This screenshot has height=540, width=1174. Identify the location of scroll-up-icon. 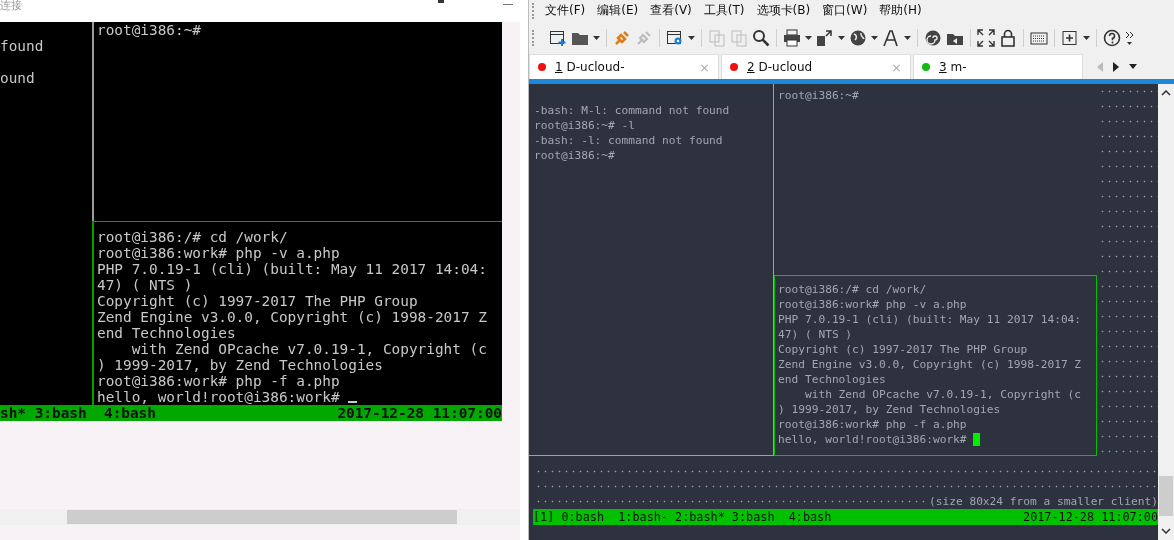
(1166, 93).